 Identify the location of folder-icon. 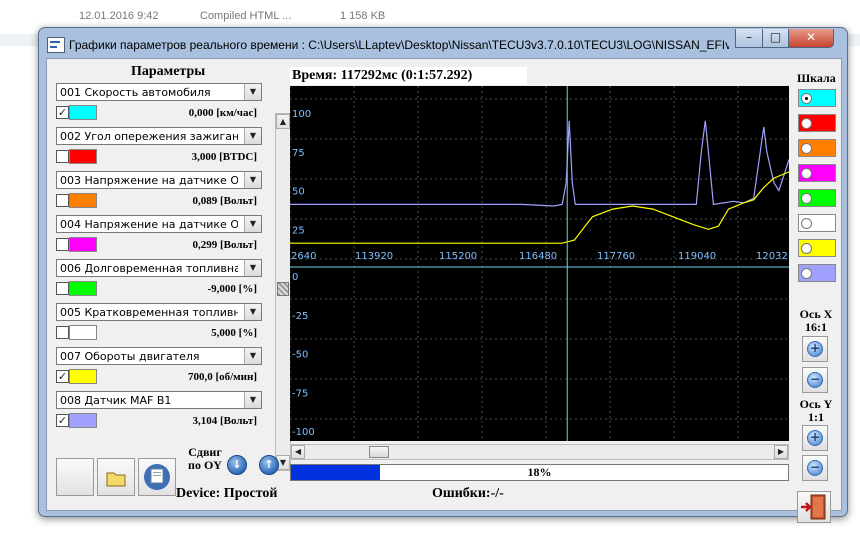
(116, 479).